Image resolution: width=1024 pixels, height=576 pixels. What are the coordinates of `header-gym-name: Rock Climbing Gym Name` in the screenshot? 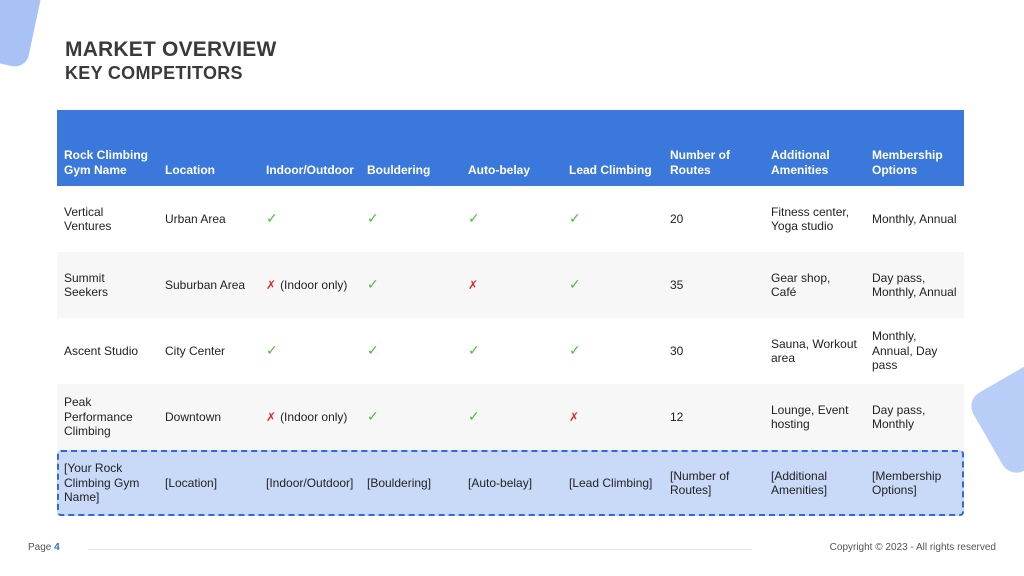 It's located at (106, 162).